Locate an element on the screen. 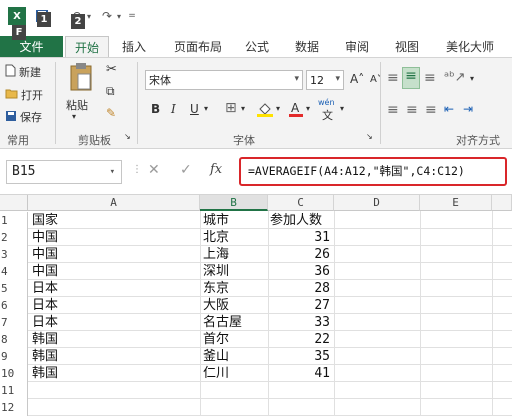 The height and width of the screenshot is (416, 512). row-header: 6 is located at coordinates (14, 305).